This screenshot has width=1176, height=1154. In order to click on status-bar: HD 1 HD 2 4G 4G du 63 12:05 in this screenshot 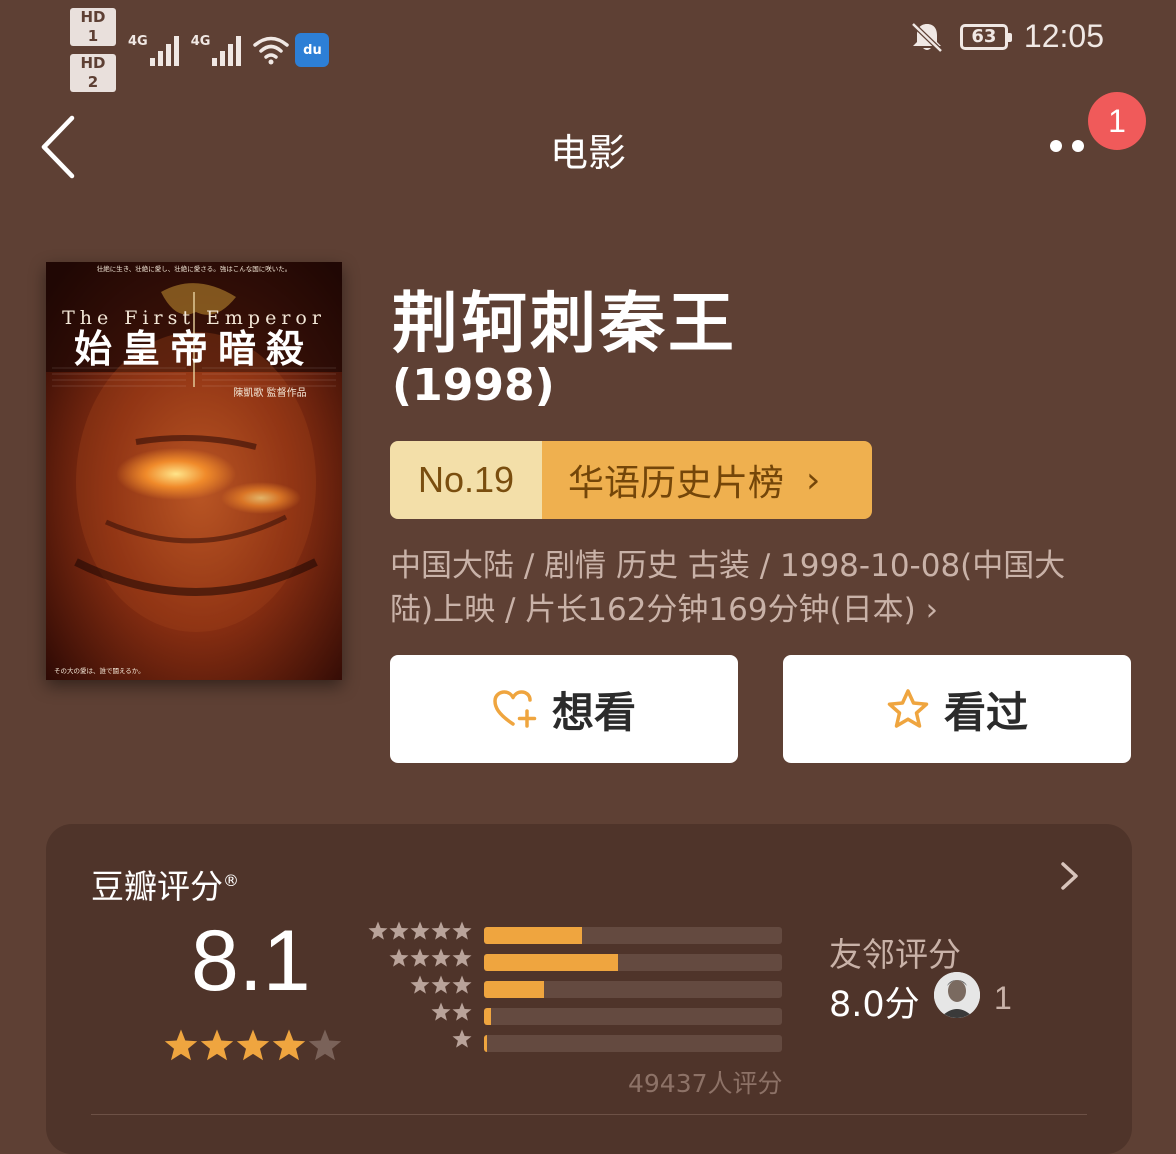, I will do `click(588, 46)`.